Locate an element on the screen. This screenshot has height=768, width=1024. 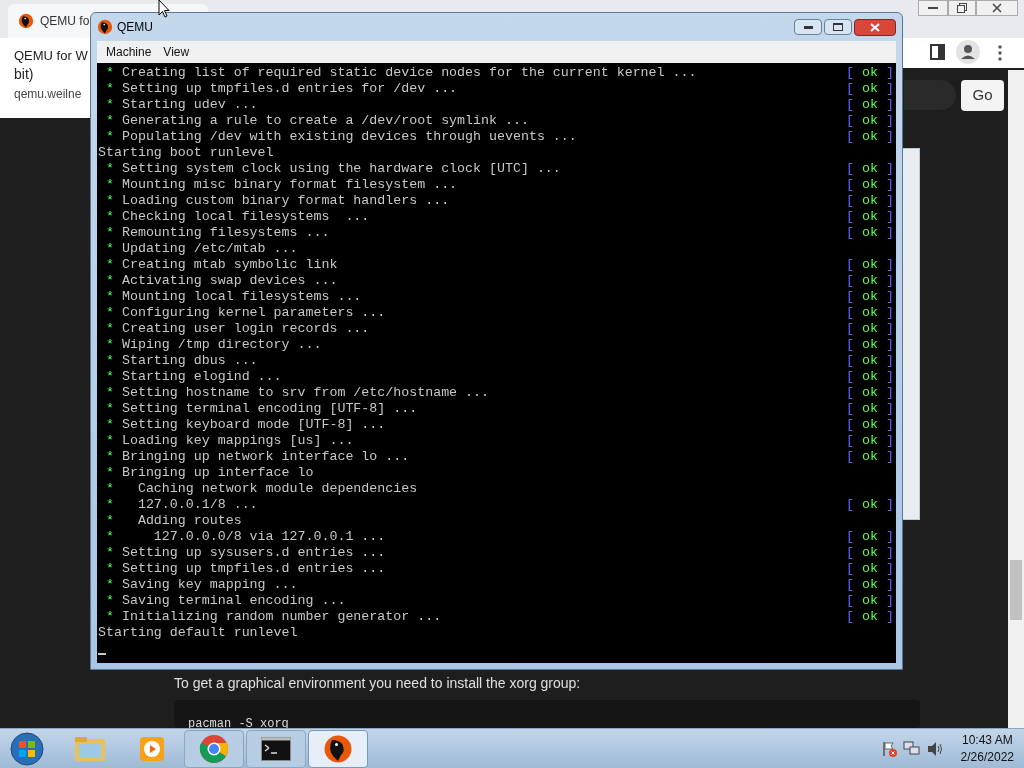
menu-item: View is located at coordinates (176, 52).